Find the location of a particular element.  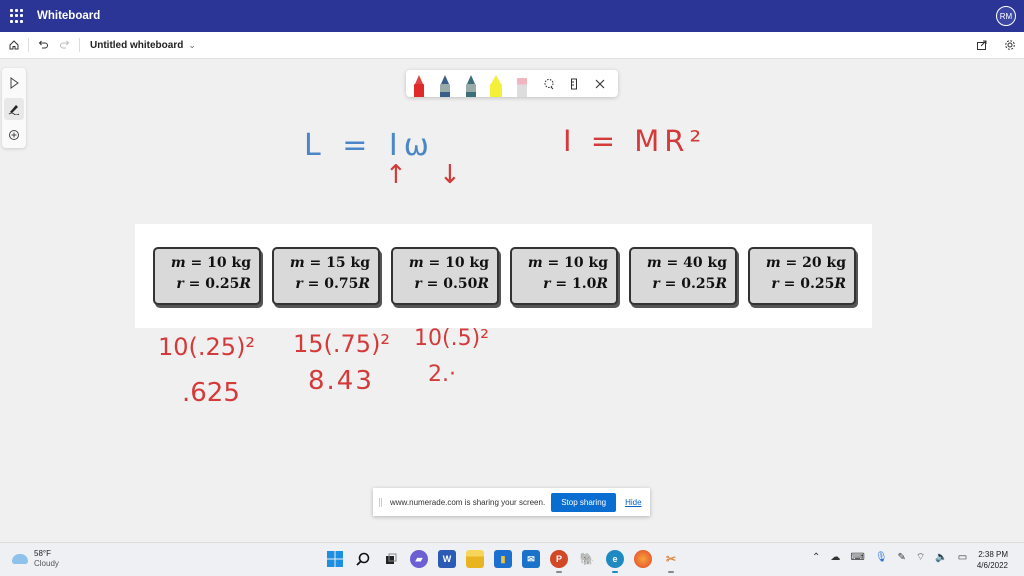

ruler-icon is located at coordinates (575, 84).